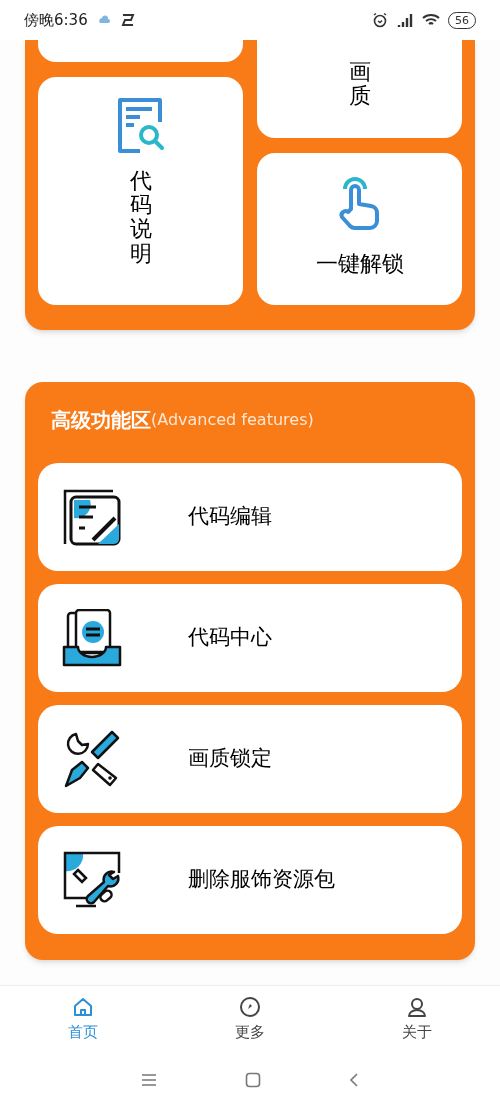  Describe the element at coordinates (92, 638) in the screenshot. I see `document-tray-icon` at that location.